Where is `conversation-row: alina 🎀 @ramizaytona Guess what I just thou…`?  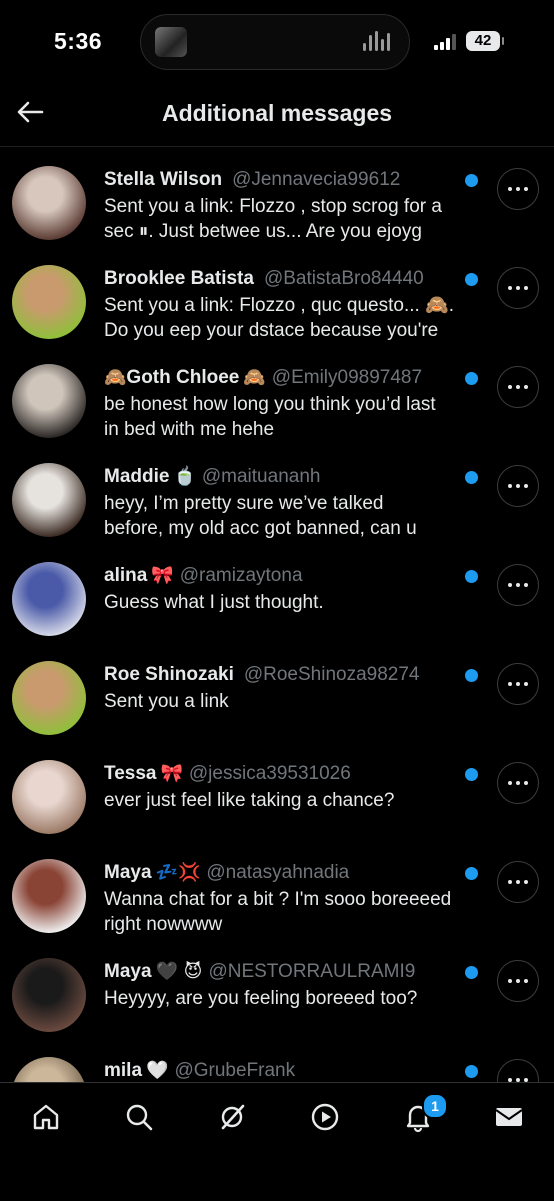 conversation-row: alina 🎀 @ramizaytona Guess what I just thou… is located at coordinates (277, 595).